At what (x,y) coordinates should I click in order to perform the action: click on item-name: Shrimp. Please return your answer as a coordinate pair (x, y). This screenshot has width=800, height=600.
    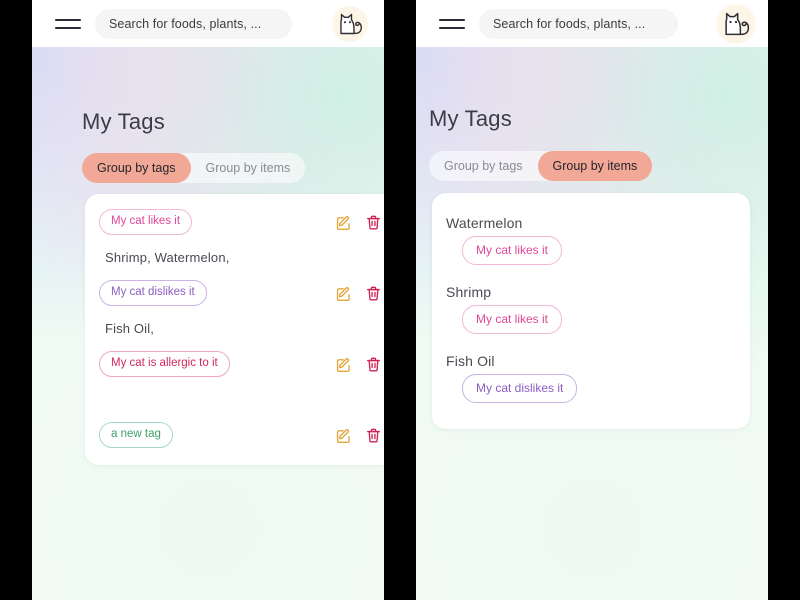
    Looking at the image, I should click on (469, 292).